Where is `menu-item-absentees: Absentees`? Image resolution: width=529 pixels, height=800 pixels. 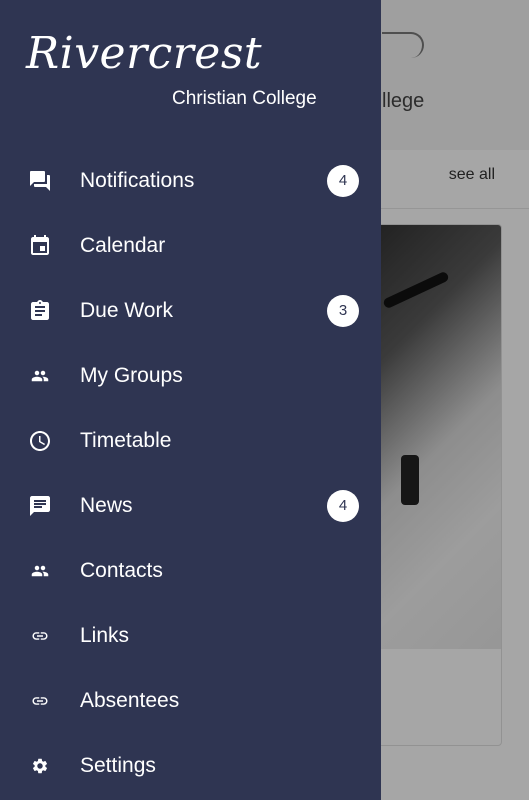 menu-item-absentees: Absentees is located at coordinates (190, 700).